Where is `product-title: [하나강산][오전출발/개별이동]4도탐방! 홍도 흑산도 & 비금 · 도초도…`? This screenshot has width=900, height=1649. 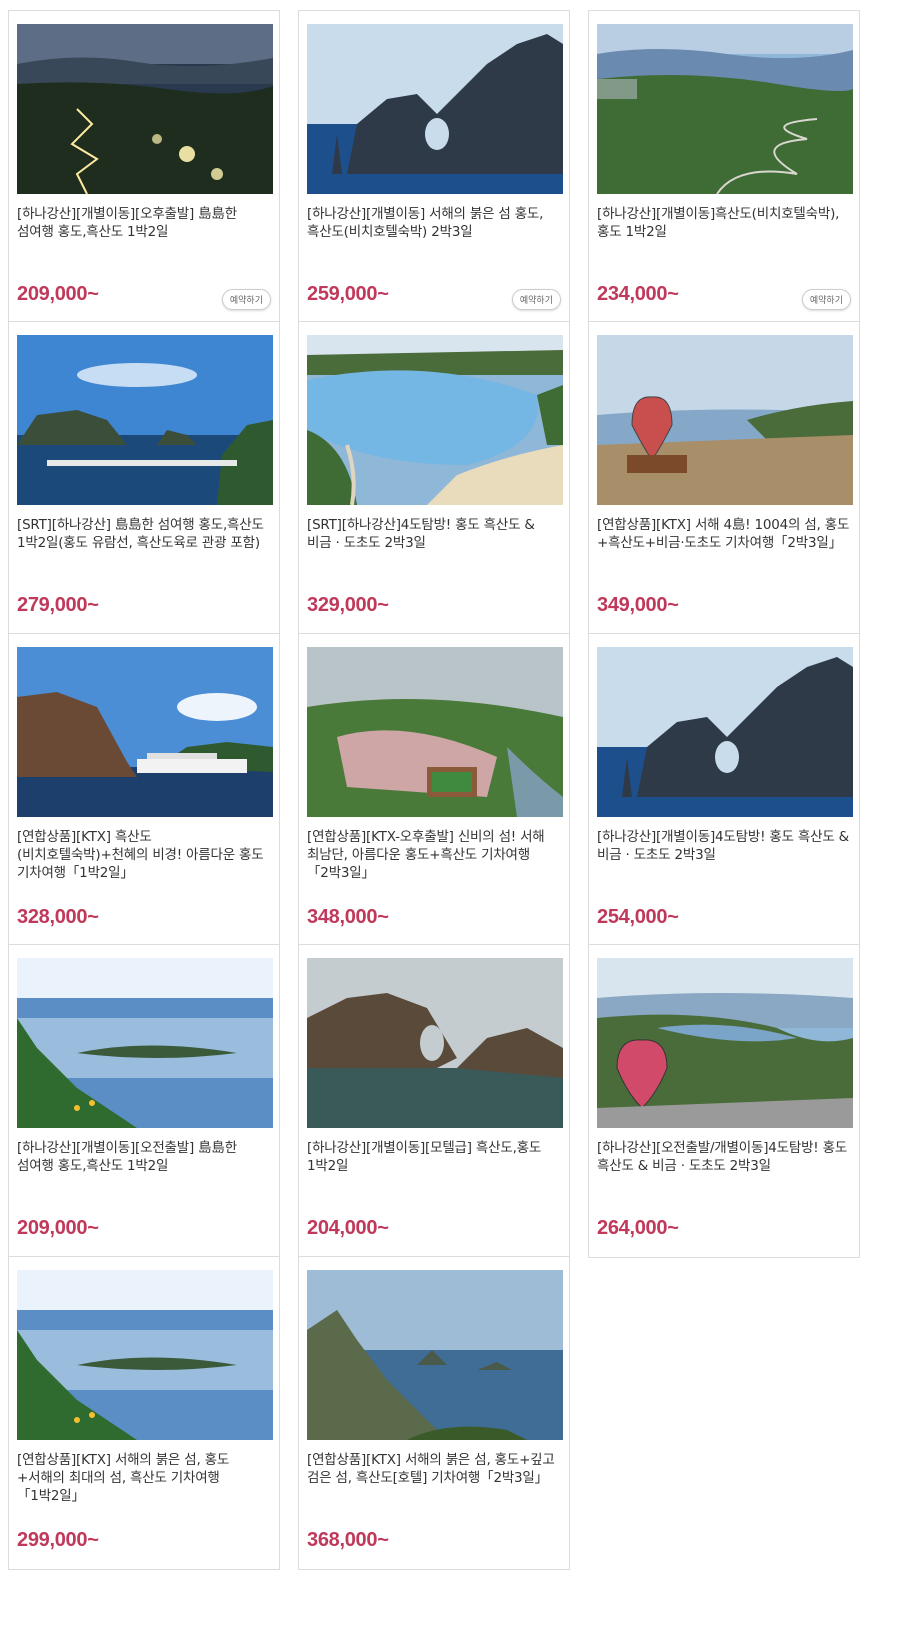
product-title: [하나강산][오전출발/개별이동]4도탐방! 홍도 흑산도 & 비금 · 도초도… is located at coordinates (725, 1157).